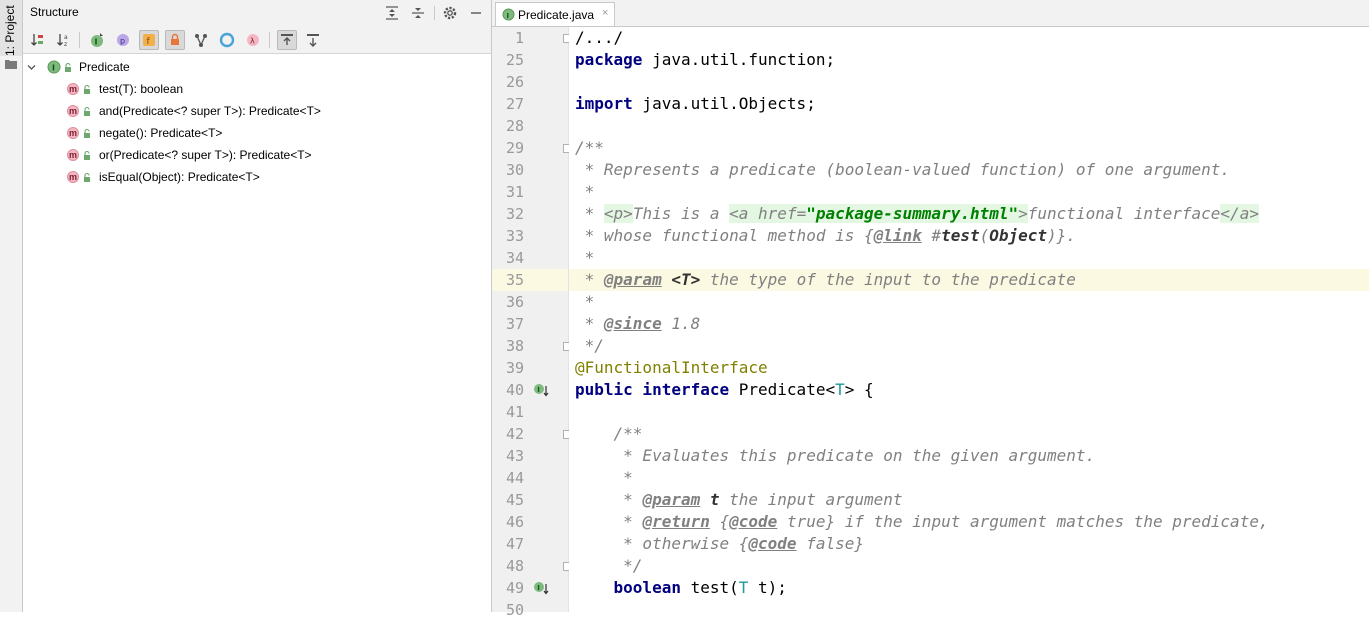  I want to click on code-line-34: *, so click(585, 257).